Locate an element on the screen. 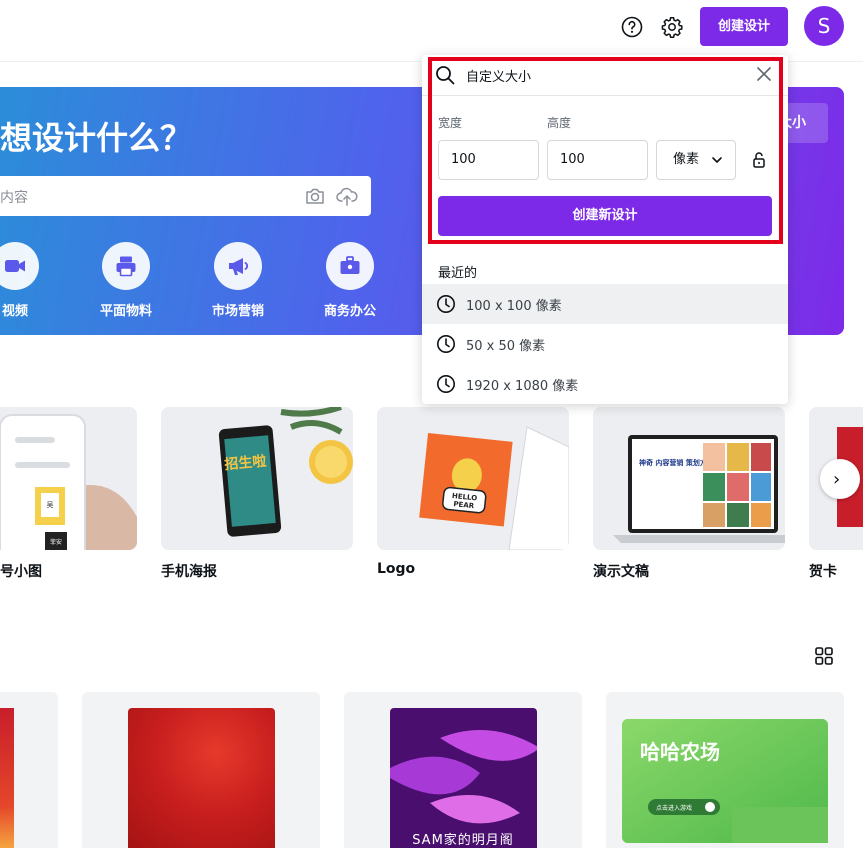 This screenshot has width=863, height=848. category-marketing-circle is located at coordinates (238, 266).